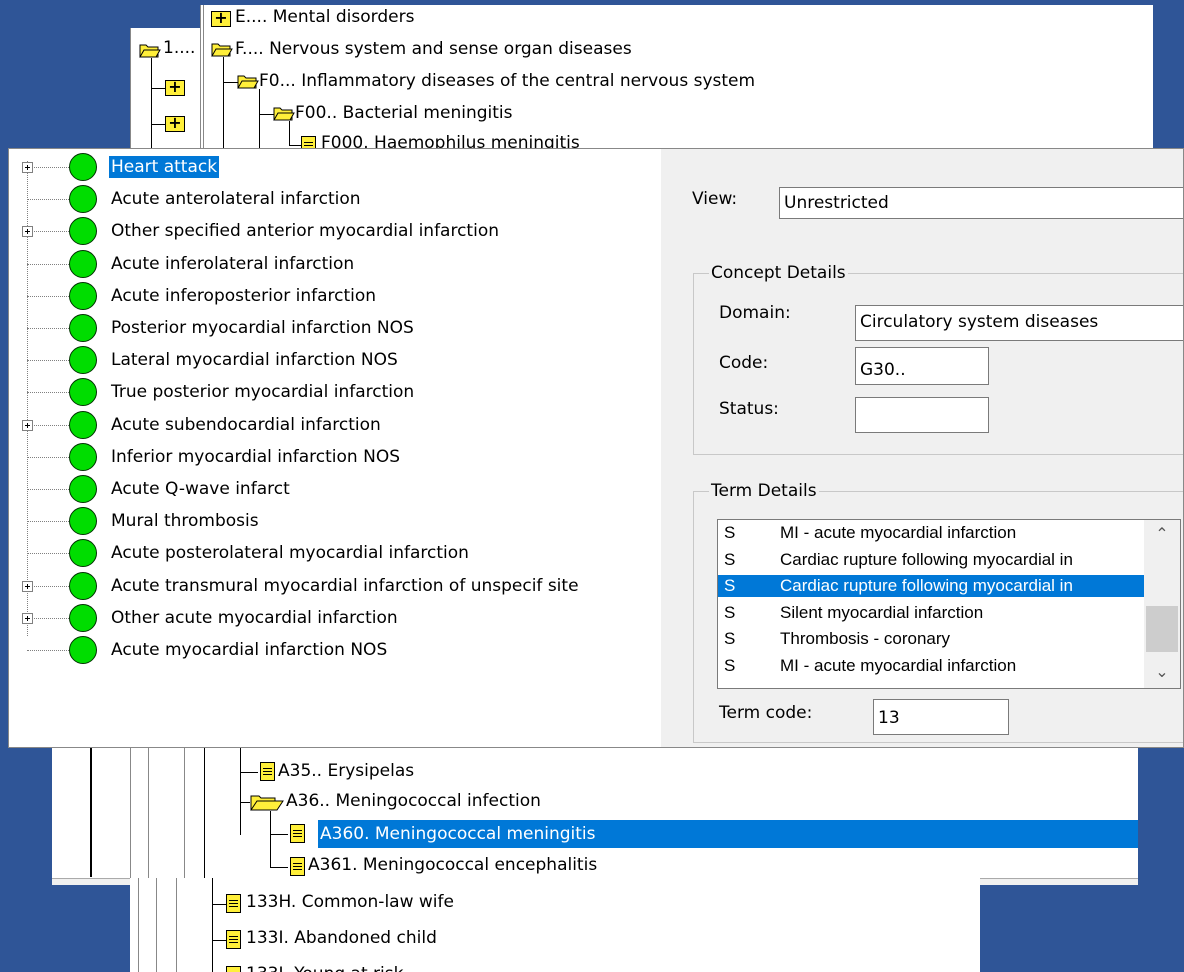  What do you see at coordinates (755, 313) in the screenshot?
I see `domain-label: Domain:` at bounding box center [755, 313].